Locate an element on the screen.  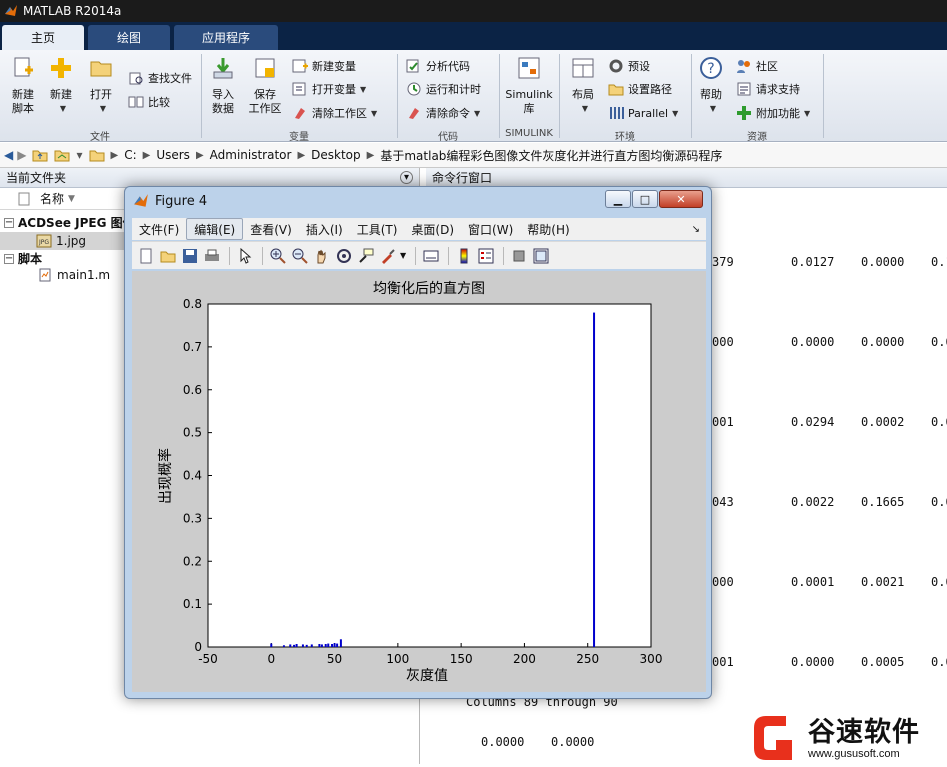
find-files-button: 查找文件 is located at coordinates (160, 78).